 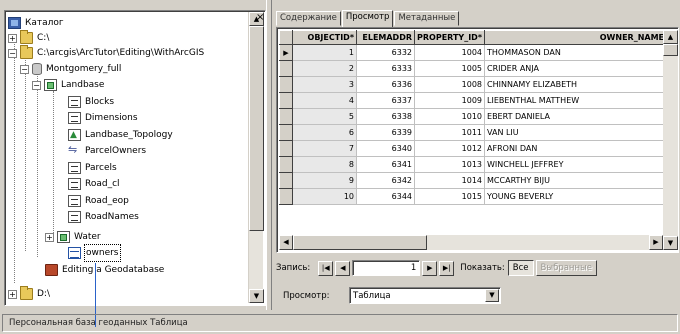 I want to click on tree-item-water: + Water, so click(x=73, y=237).